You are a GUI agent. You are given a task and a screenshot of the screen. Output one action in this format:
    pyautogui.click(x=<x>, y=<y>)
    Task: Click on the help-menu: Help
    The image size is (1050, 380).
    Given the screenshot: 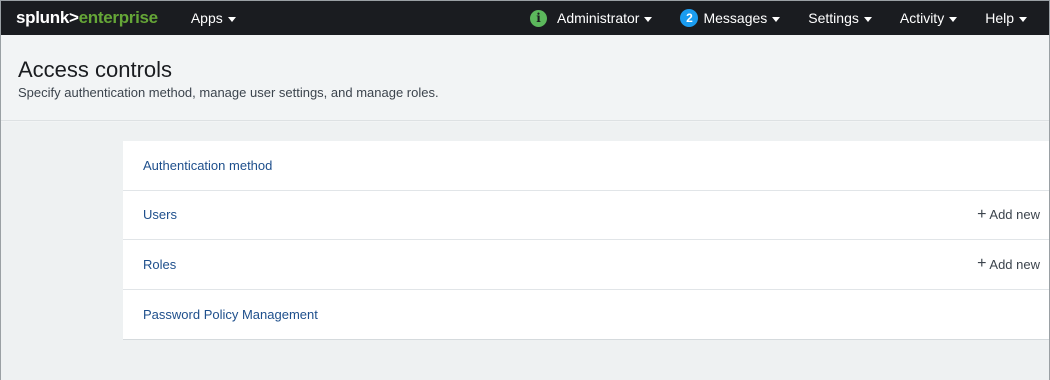 What is the action you would take?
    pyautogui.click(x=1006, y=18)
    